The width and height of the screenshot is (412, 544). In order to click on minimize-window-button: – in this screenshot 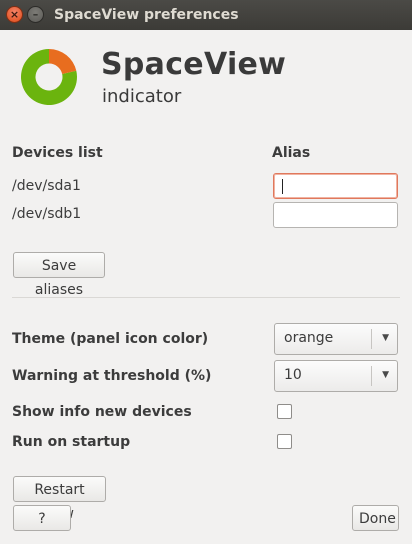, I will do `click(35, 14)`.